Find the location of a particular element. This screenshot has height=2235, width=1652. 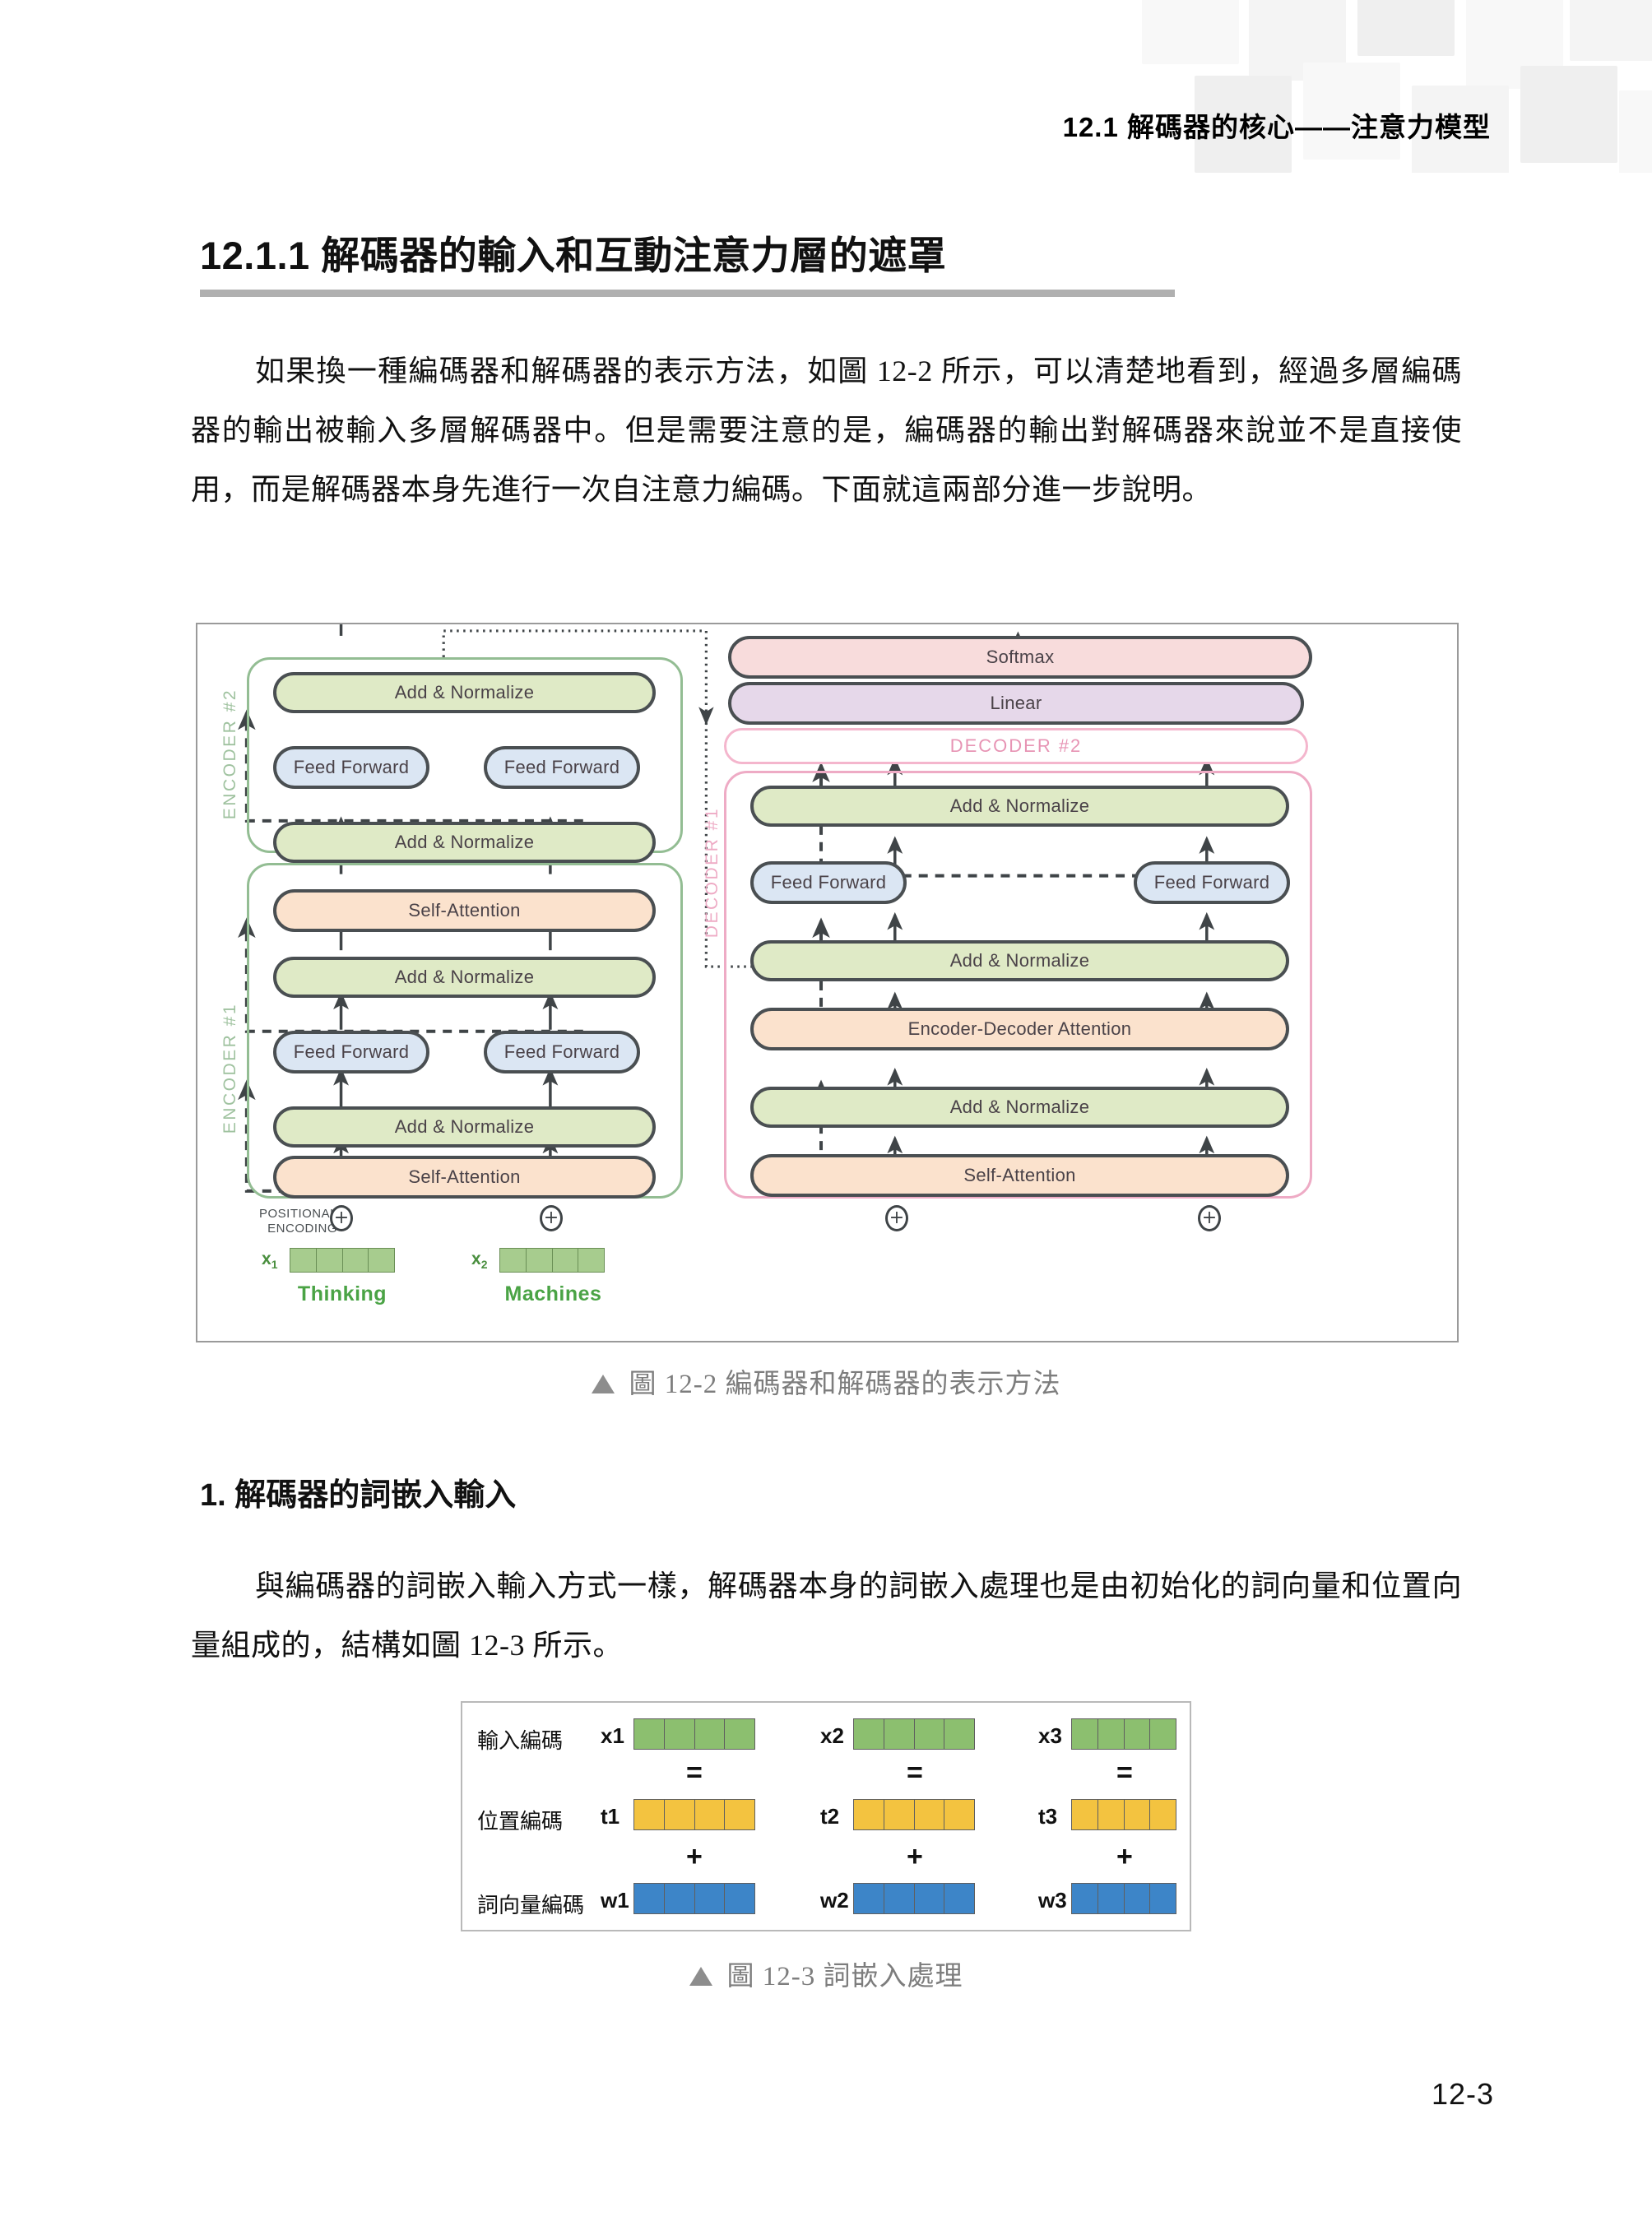

caption-12-3-text: 圖 12-3 詞嵌入處理 is located at coordinates (845, 1977).